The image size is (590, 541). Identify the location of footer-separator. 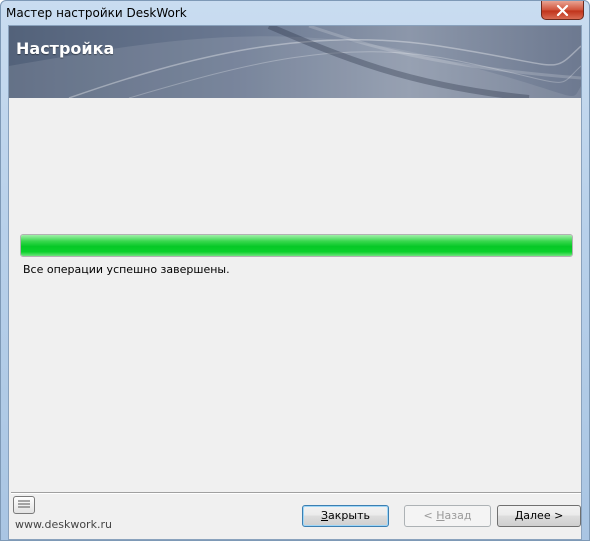
(296, 493).